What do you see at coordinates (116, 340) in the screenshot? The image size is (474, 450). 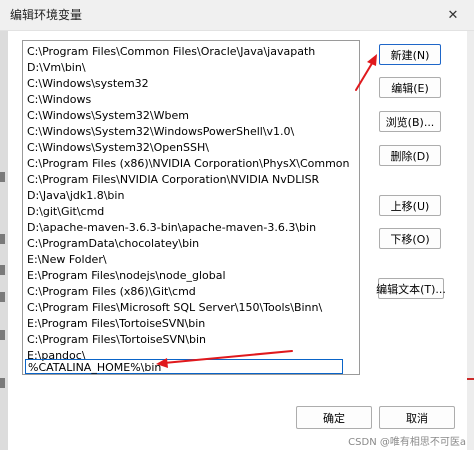 I see `list-item: C:\Program Files\TortoiseSVN\bin` at bounding box center [116, 340].